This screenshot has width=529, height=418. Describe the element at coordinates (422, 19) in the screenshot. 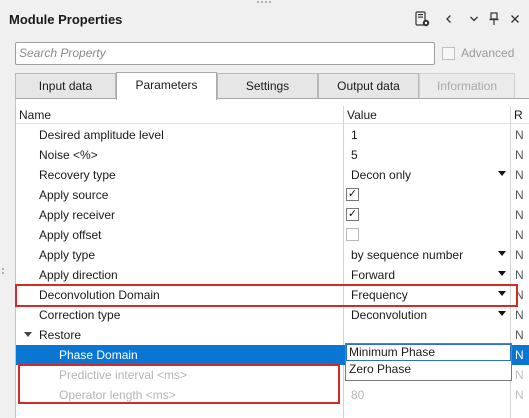

I see `device-settings-icon` at that location.